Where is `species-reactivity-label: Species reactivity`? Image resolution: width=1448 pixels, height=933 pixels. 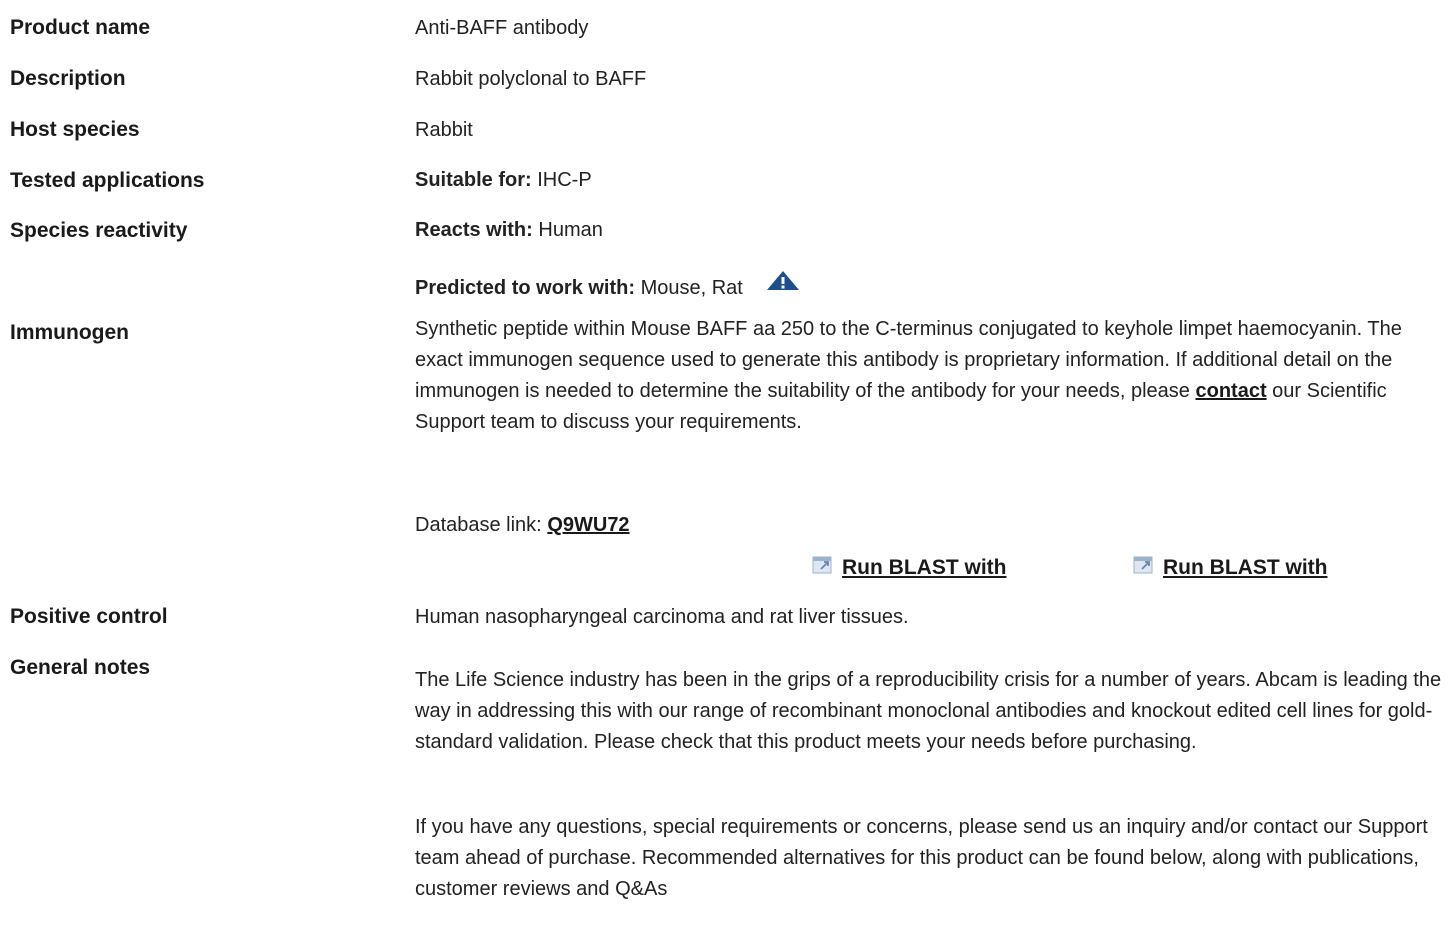
species-reactivity-label: Species reactivity is located at coordinates (99, 230).